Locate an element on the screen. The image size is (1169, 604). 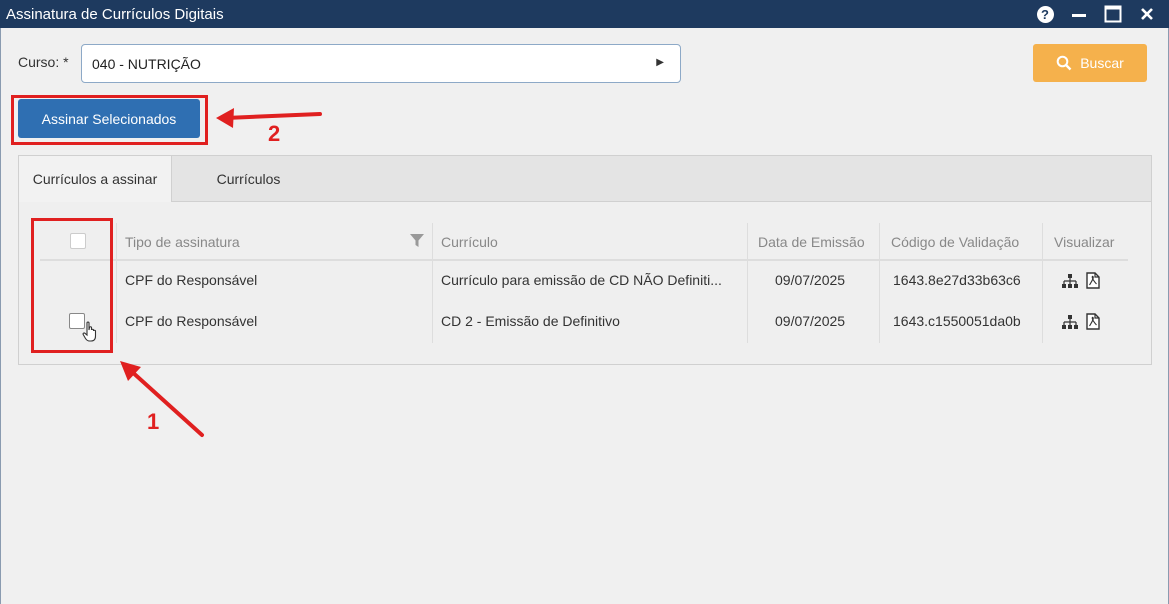
annotation-label-1: 1 is located at coordinates (153, 421).